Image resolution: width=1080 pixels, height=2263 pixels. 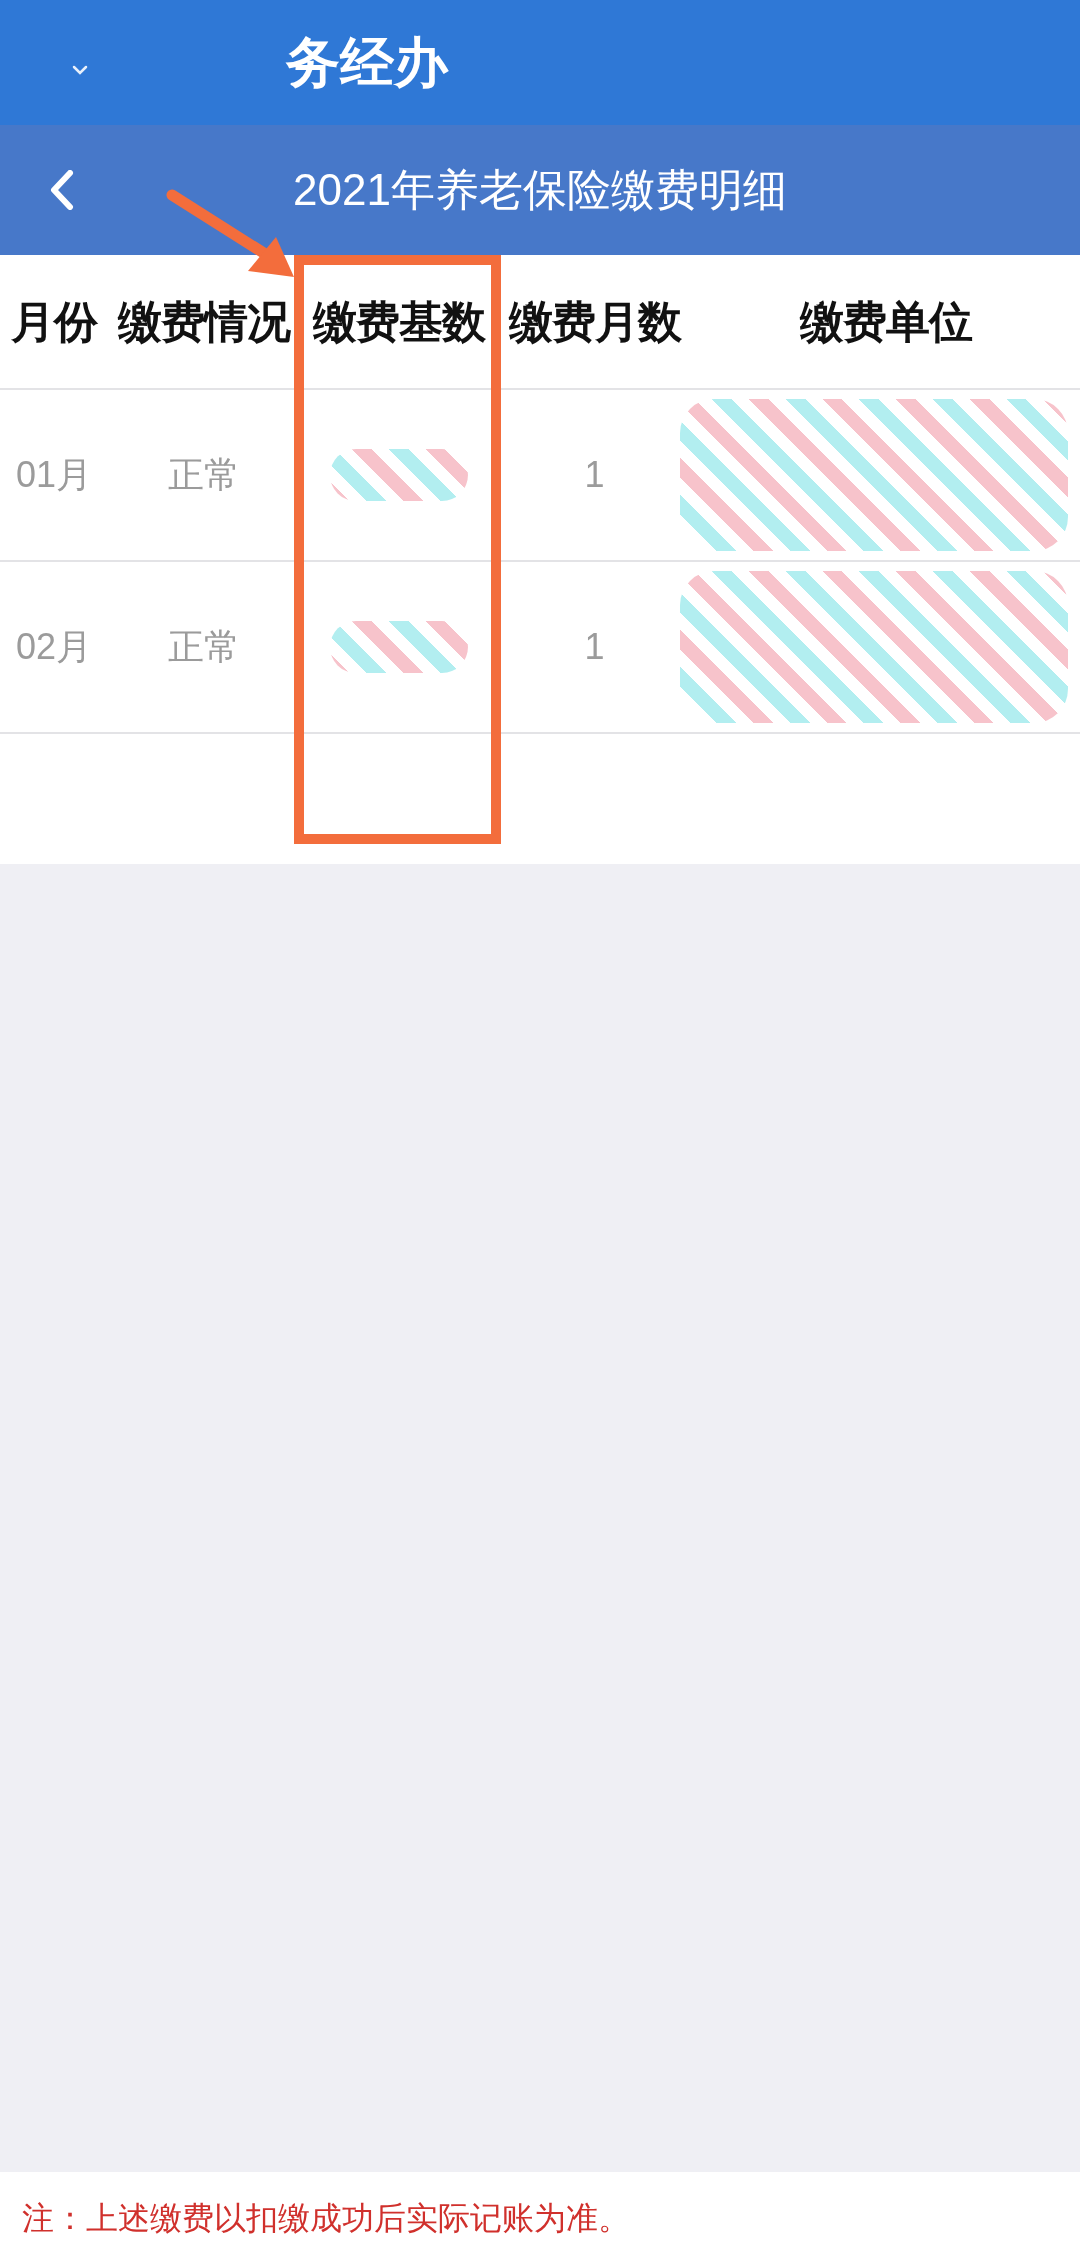 What do you see at coordinates (53, 475) in the screenshot?
I see `table-cell-text: 01月` at bounding box center [53, 475].